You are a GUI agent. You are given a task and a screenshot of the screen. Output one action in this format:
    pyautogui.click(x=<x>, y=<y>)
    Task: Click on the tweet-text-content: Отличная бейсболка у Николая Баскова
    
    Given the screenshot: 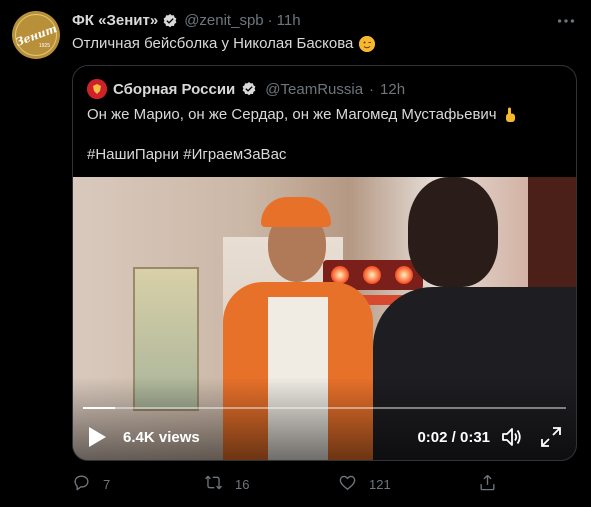 What is the action you would take?
    pyautogui.click(x=213, y=43)
    